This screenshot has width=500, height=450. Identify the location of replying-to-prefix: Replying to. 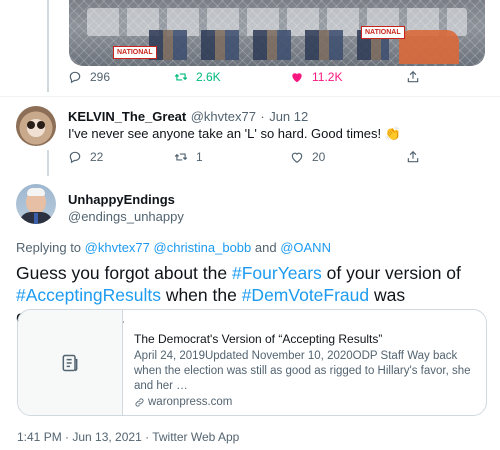
(50, 247).